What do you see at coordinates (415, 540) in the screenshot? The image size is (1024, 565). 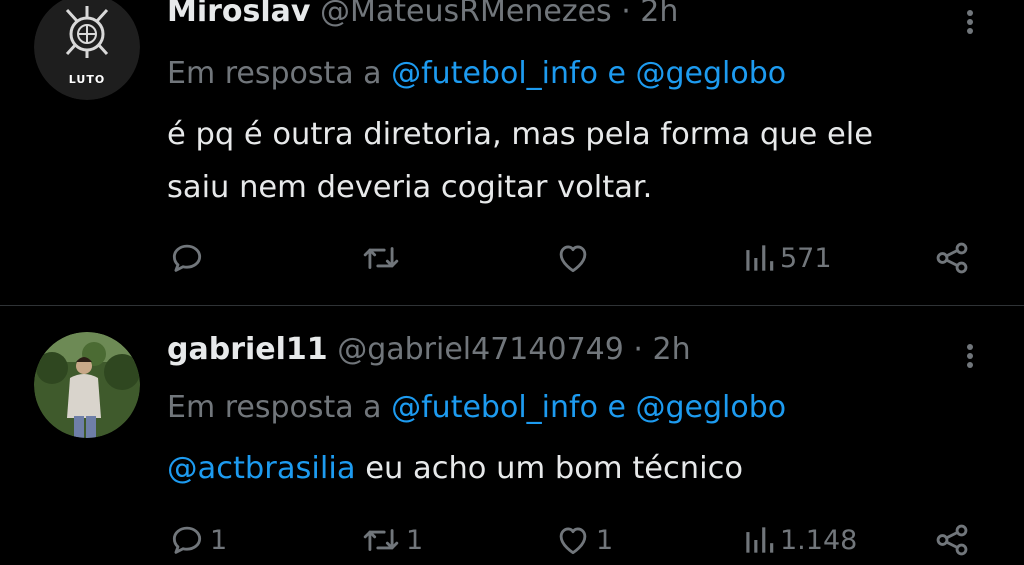 I see `repost-count: 1` at bounding box center [415, 540].